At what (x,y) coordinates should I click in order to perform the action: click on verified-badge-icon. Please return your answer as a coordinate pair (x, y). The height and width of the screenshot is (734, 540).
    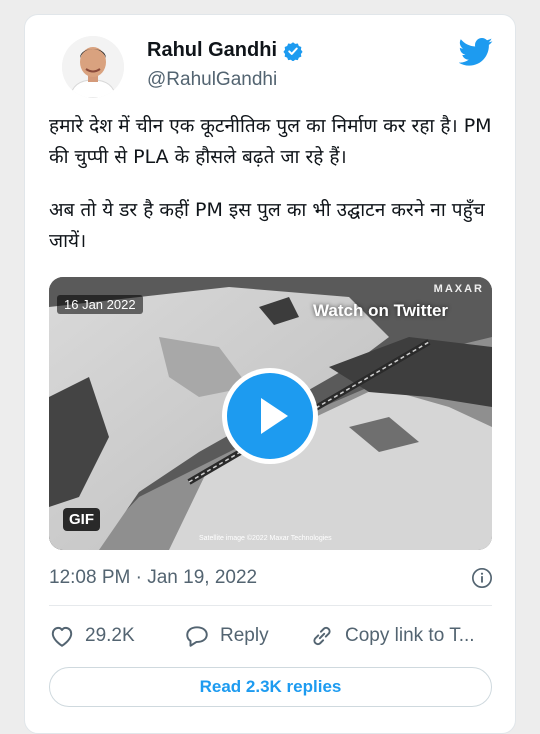
    Looking at the image, I should click on (293, 51).